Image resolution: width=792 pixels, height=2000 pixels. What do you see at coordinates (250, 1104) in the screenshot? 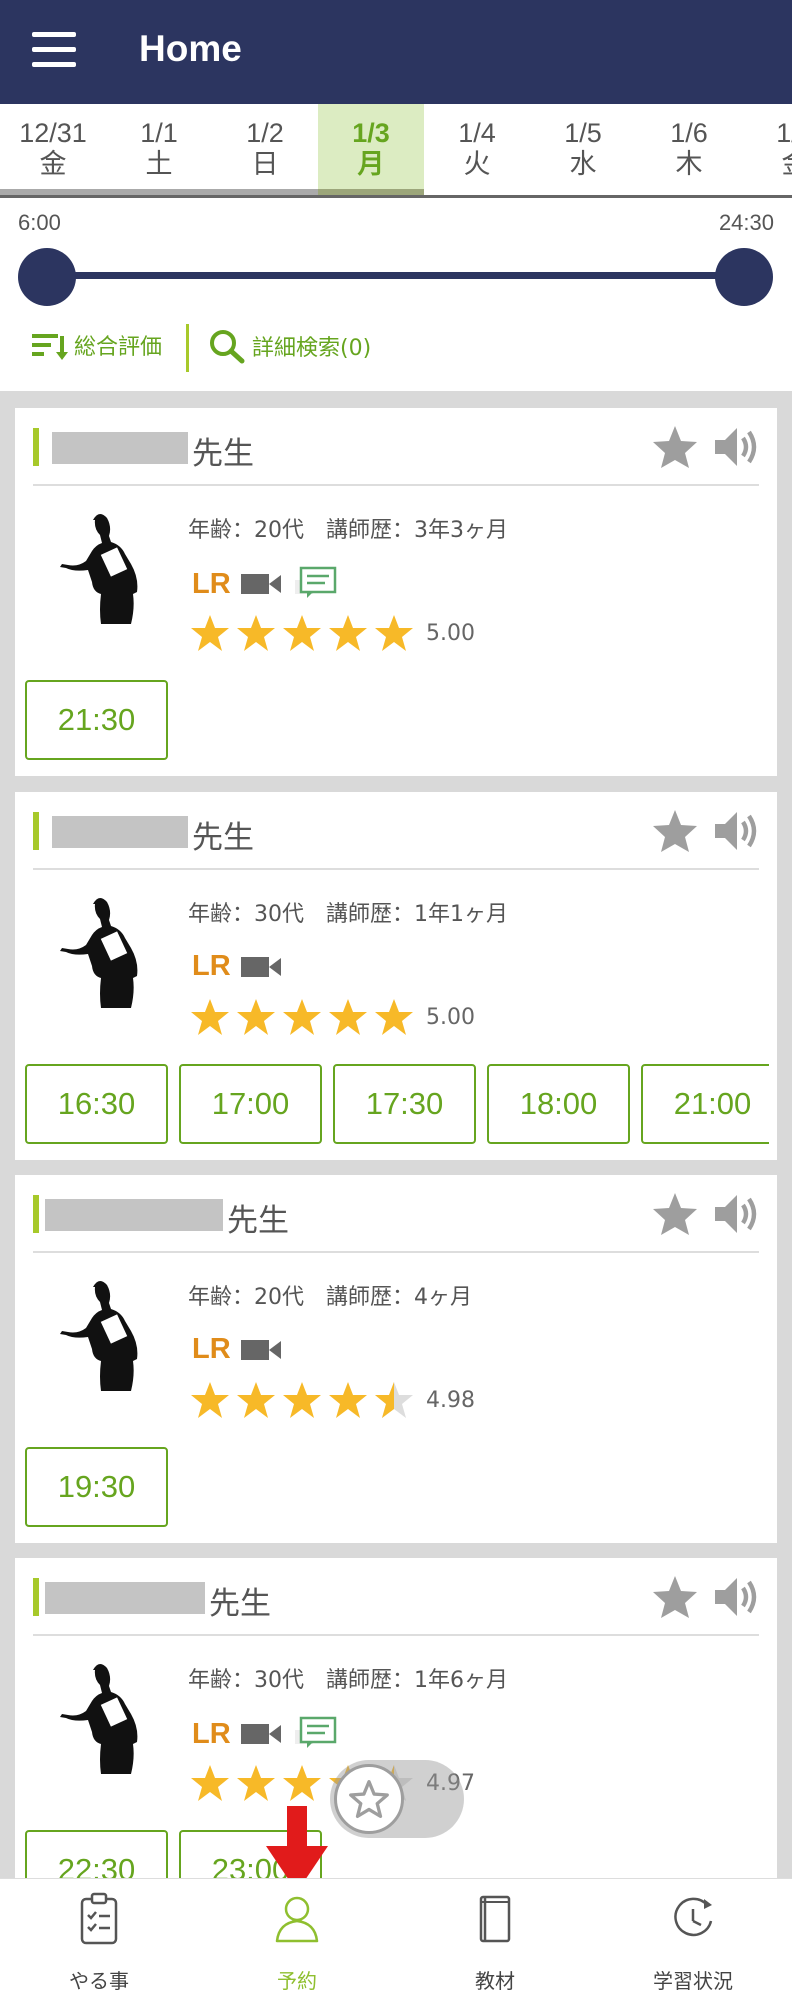
I see `time-slot-button: 17:00` at bounding box center [250, 1104].